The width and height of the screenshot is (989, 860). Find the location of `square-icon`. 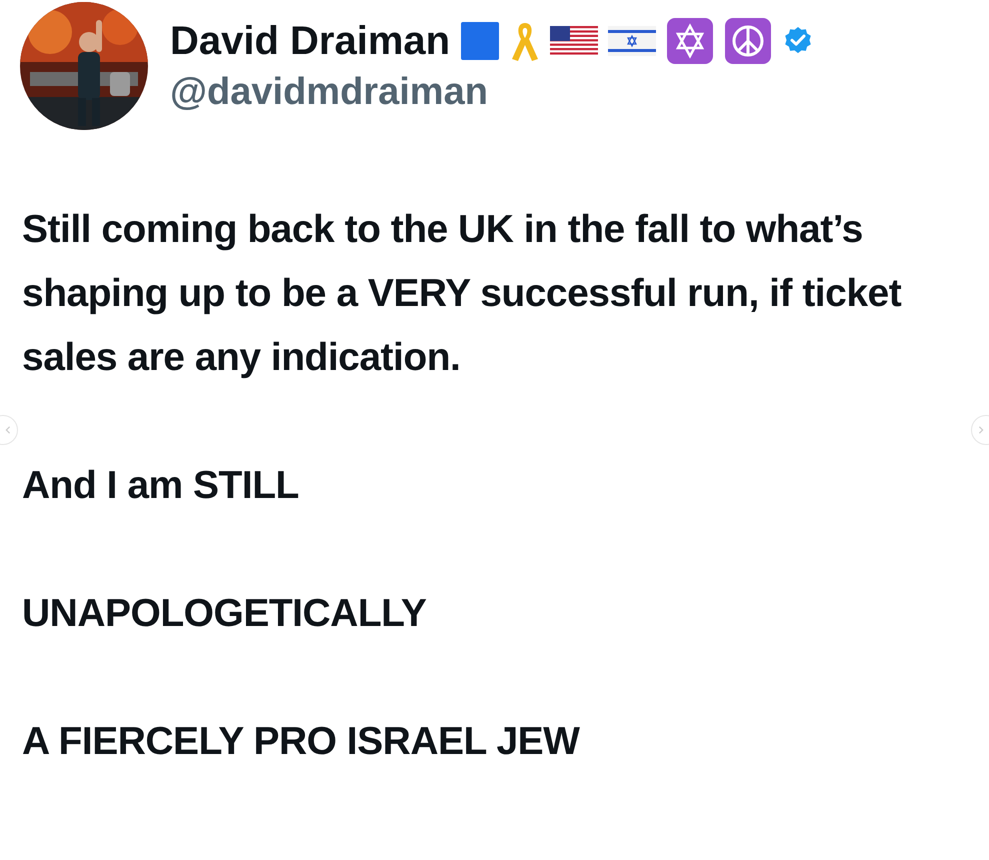

square-icon is located at coordinates (480, 41).